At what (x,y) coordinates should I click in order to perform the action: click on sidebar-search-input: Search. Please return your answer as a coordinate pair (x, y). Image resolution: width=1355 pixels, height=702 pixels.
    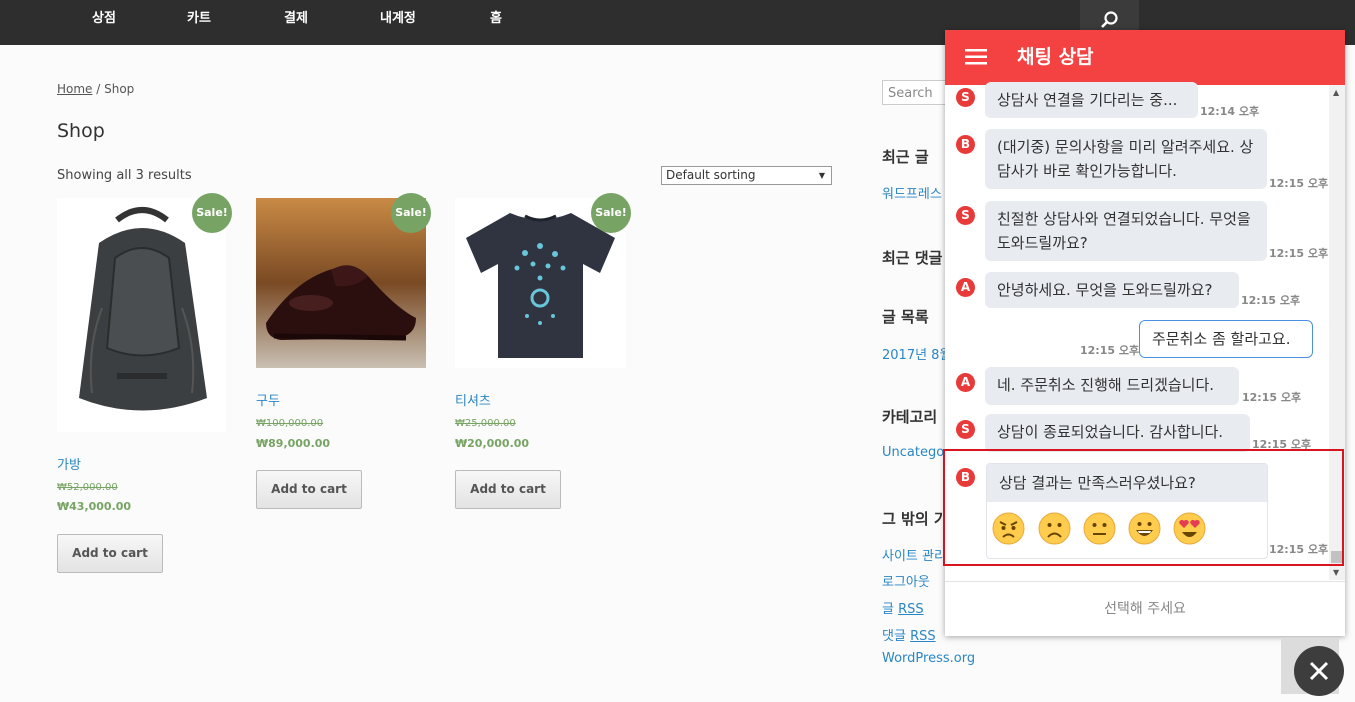
    Looking at the image, I should click on (917, 92).